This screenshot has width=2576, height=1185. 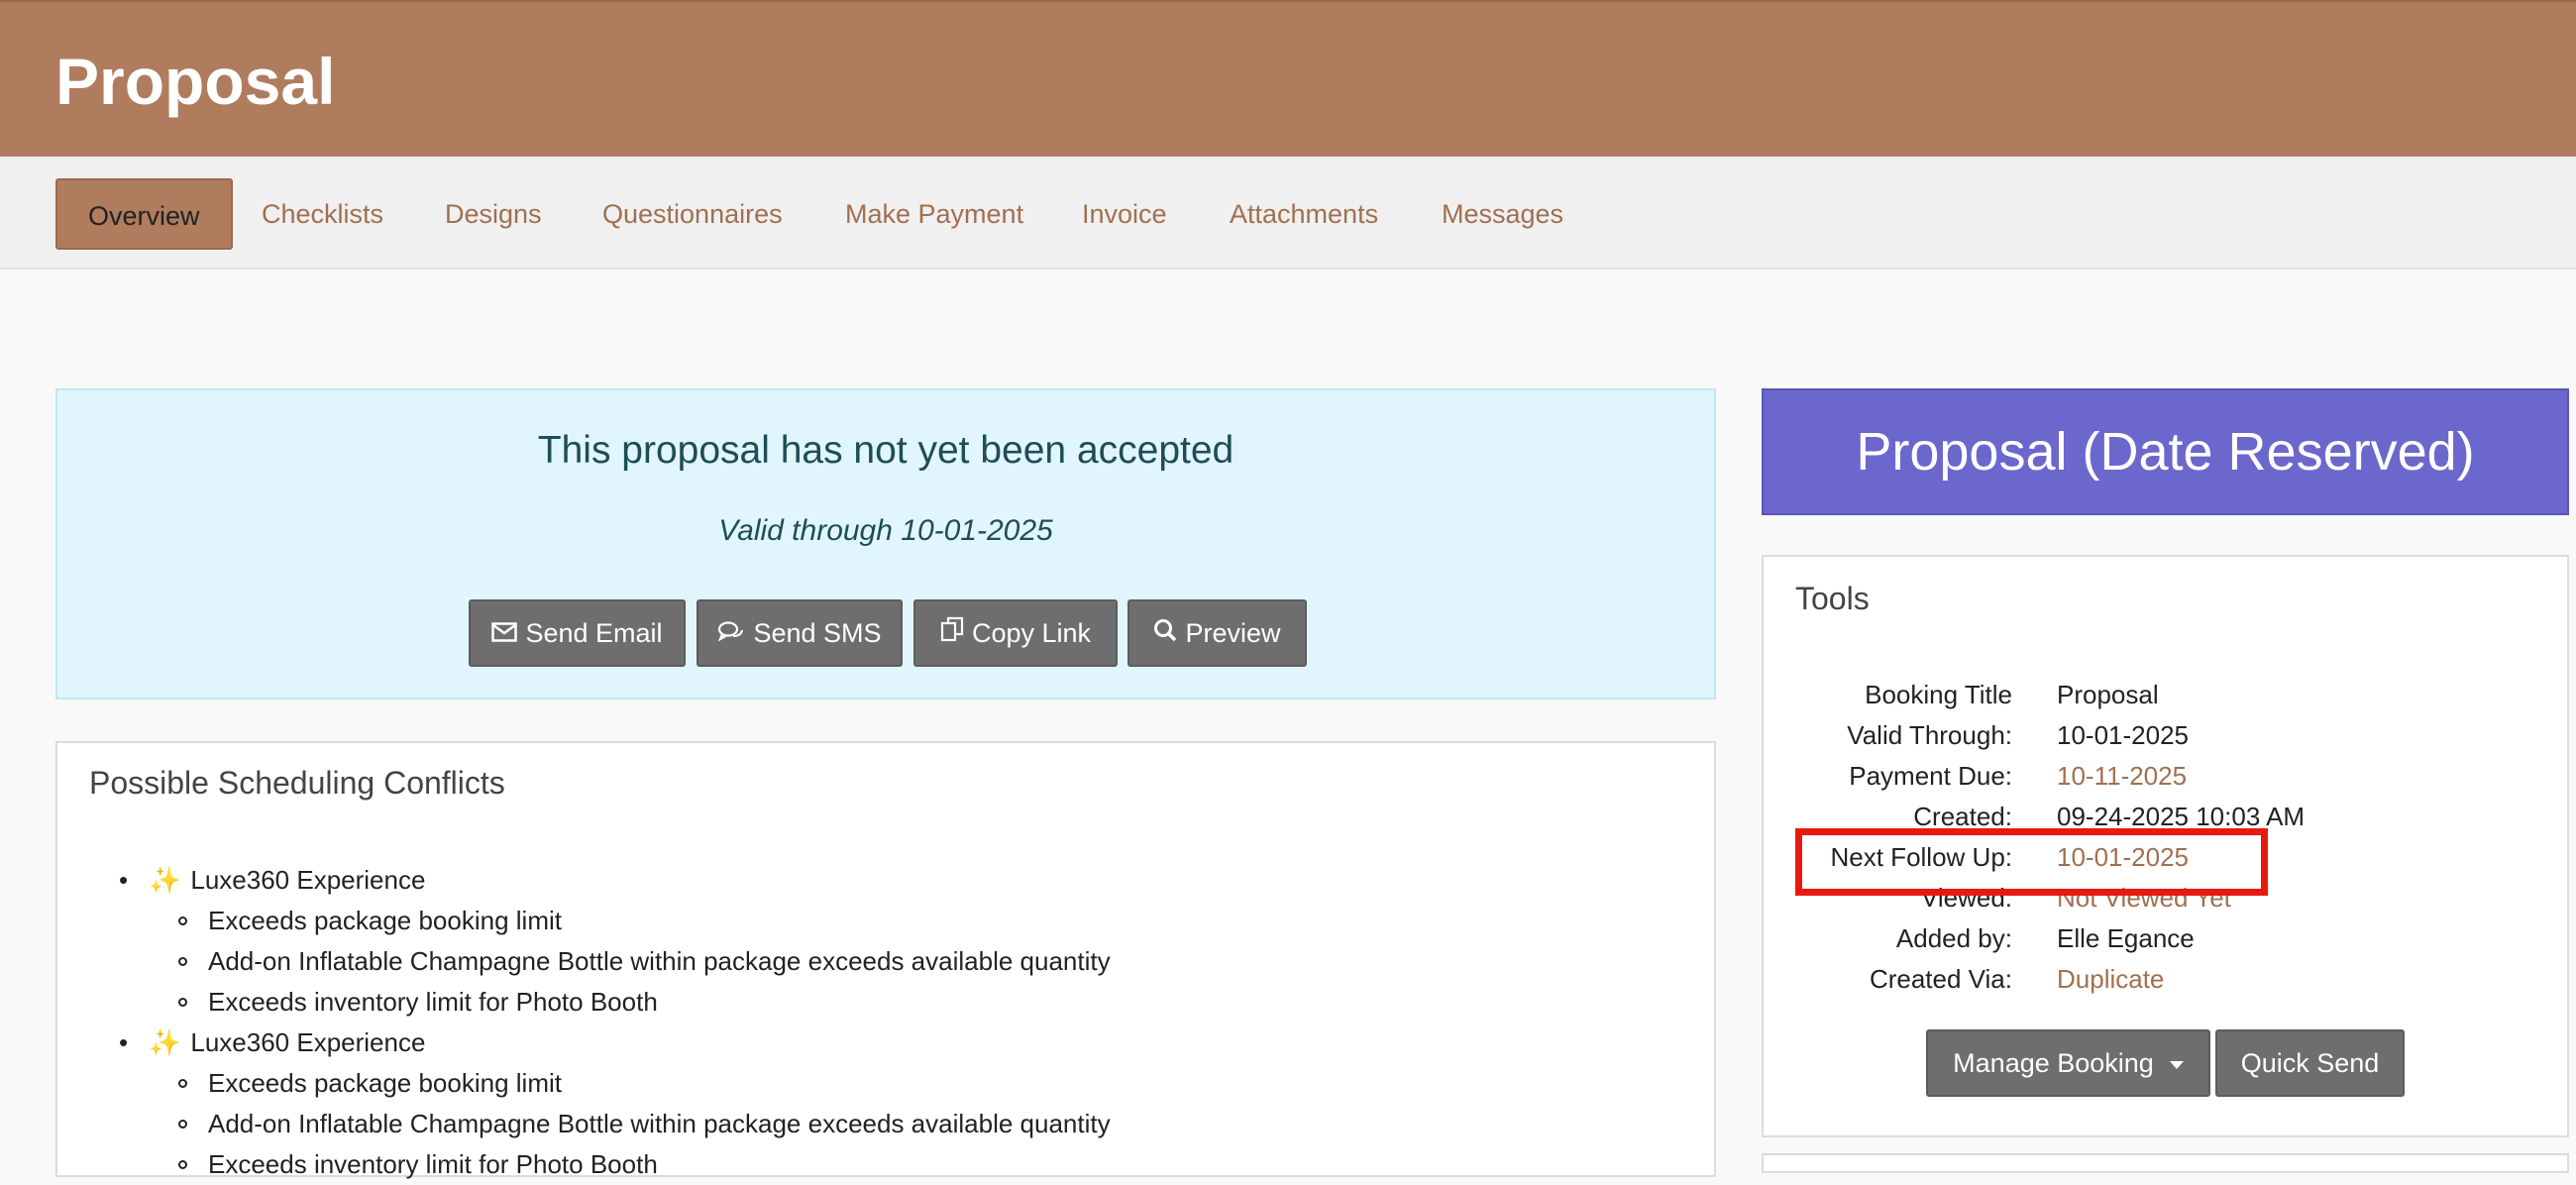 I want to click on tab-attachments: Attachments, so click(x=1304, y=214).